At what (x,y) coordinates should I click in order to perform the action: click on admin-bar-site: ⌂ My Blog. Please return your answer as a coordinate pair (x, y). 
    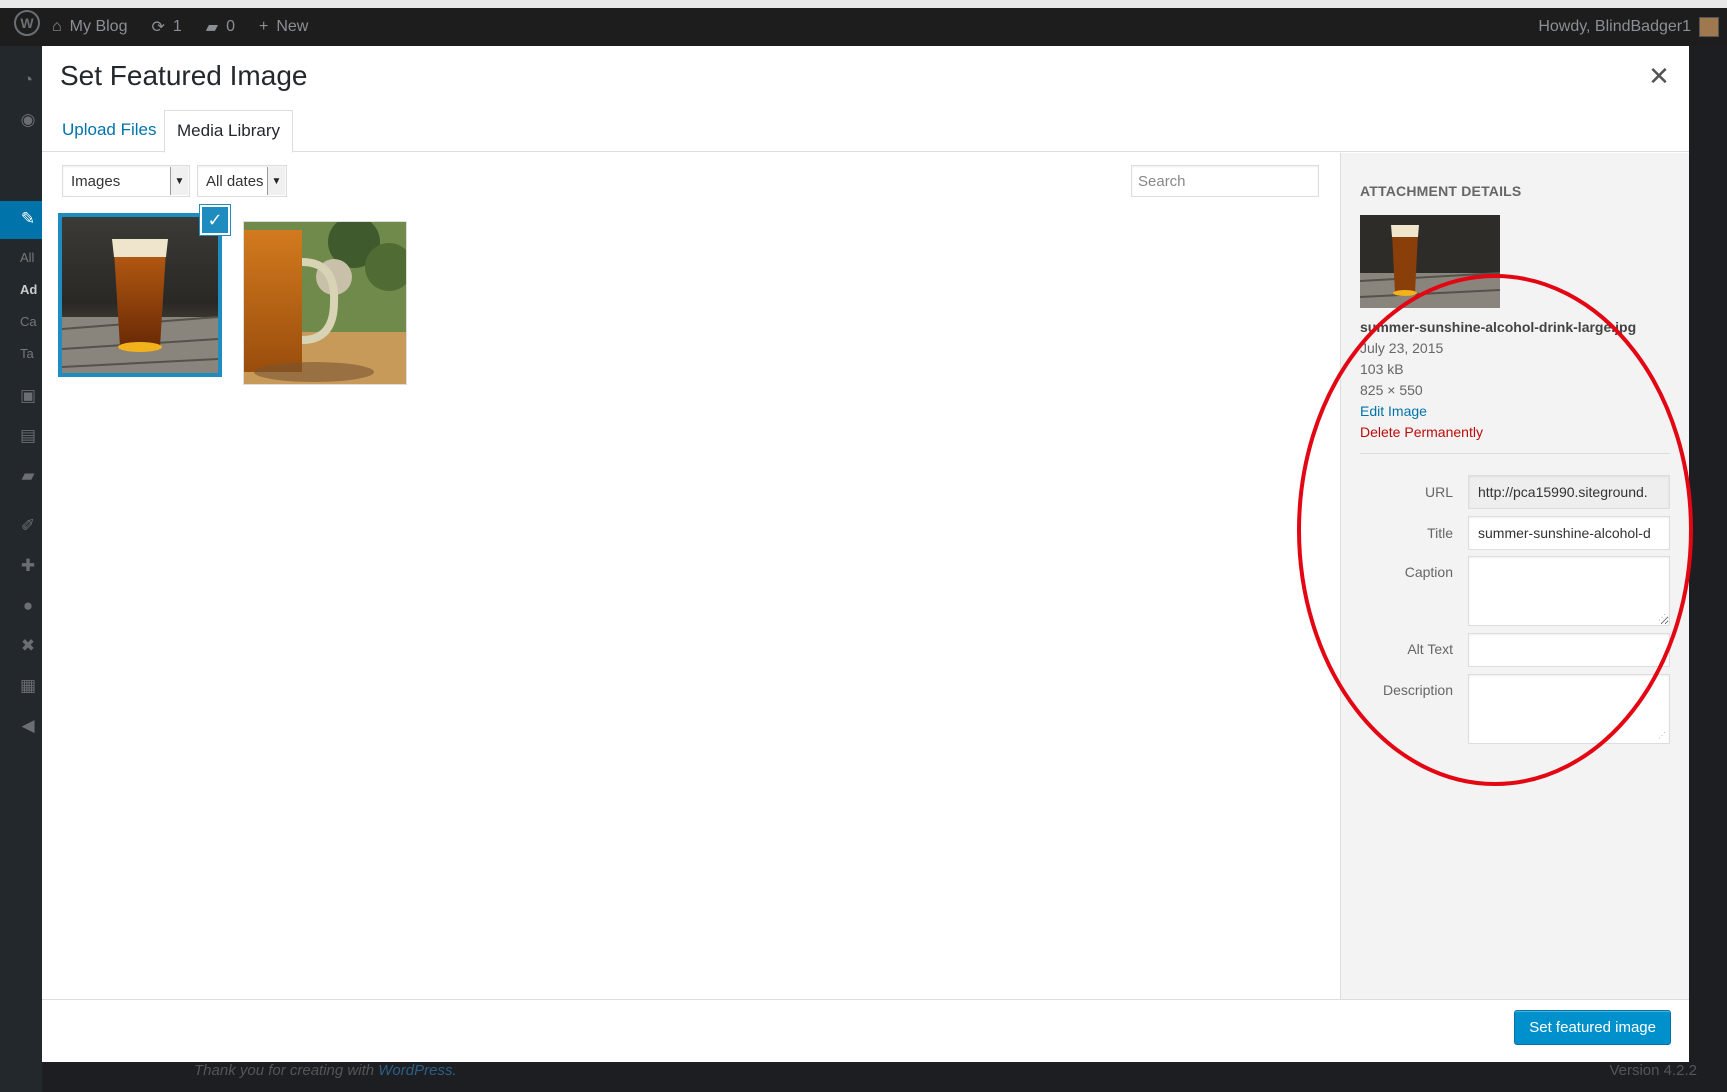
    Looking at the image, I should click on (89, 27).